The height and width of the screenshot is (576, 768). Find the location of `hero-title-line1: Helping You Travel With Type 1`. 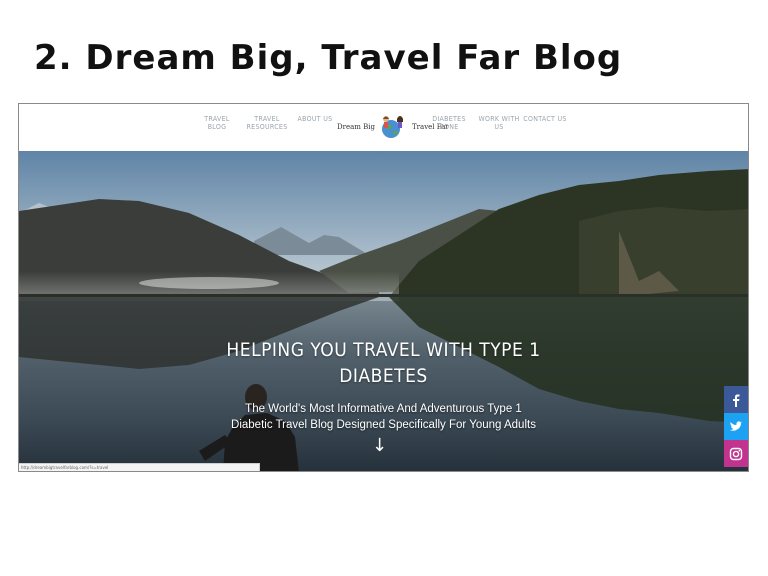

hero-title-line1: Helping You Travel With Type 1 is located at coordinates (383, 350).